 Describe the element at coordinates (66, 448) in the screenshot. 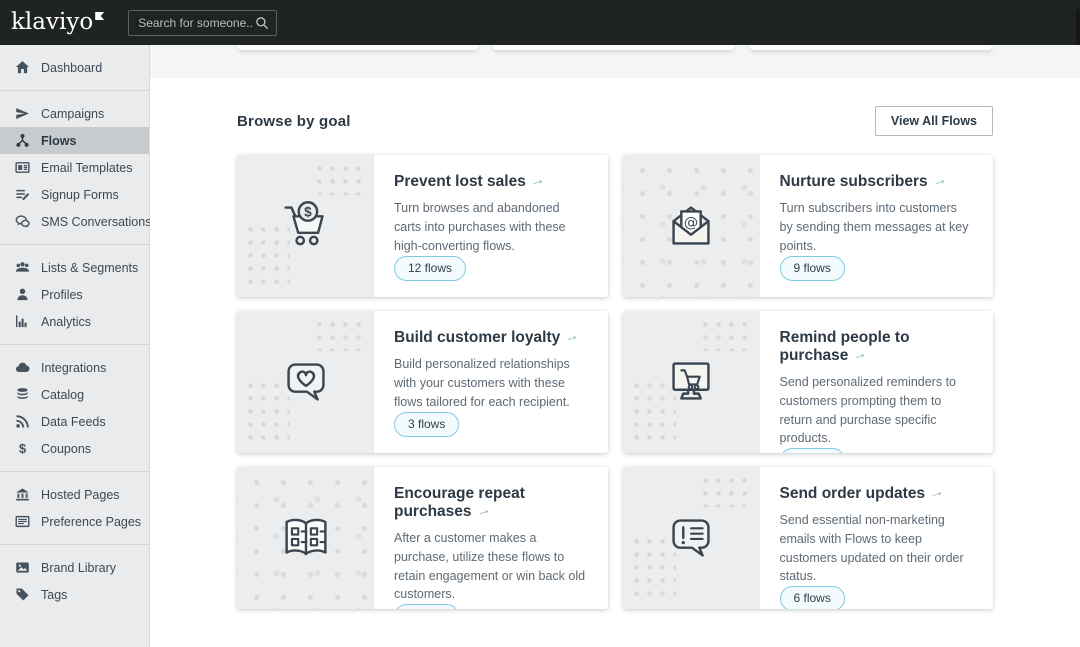

I see `sidebar-item-label: Coupons` at that location.